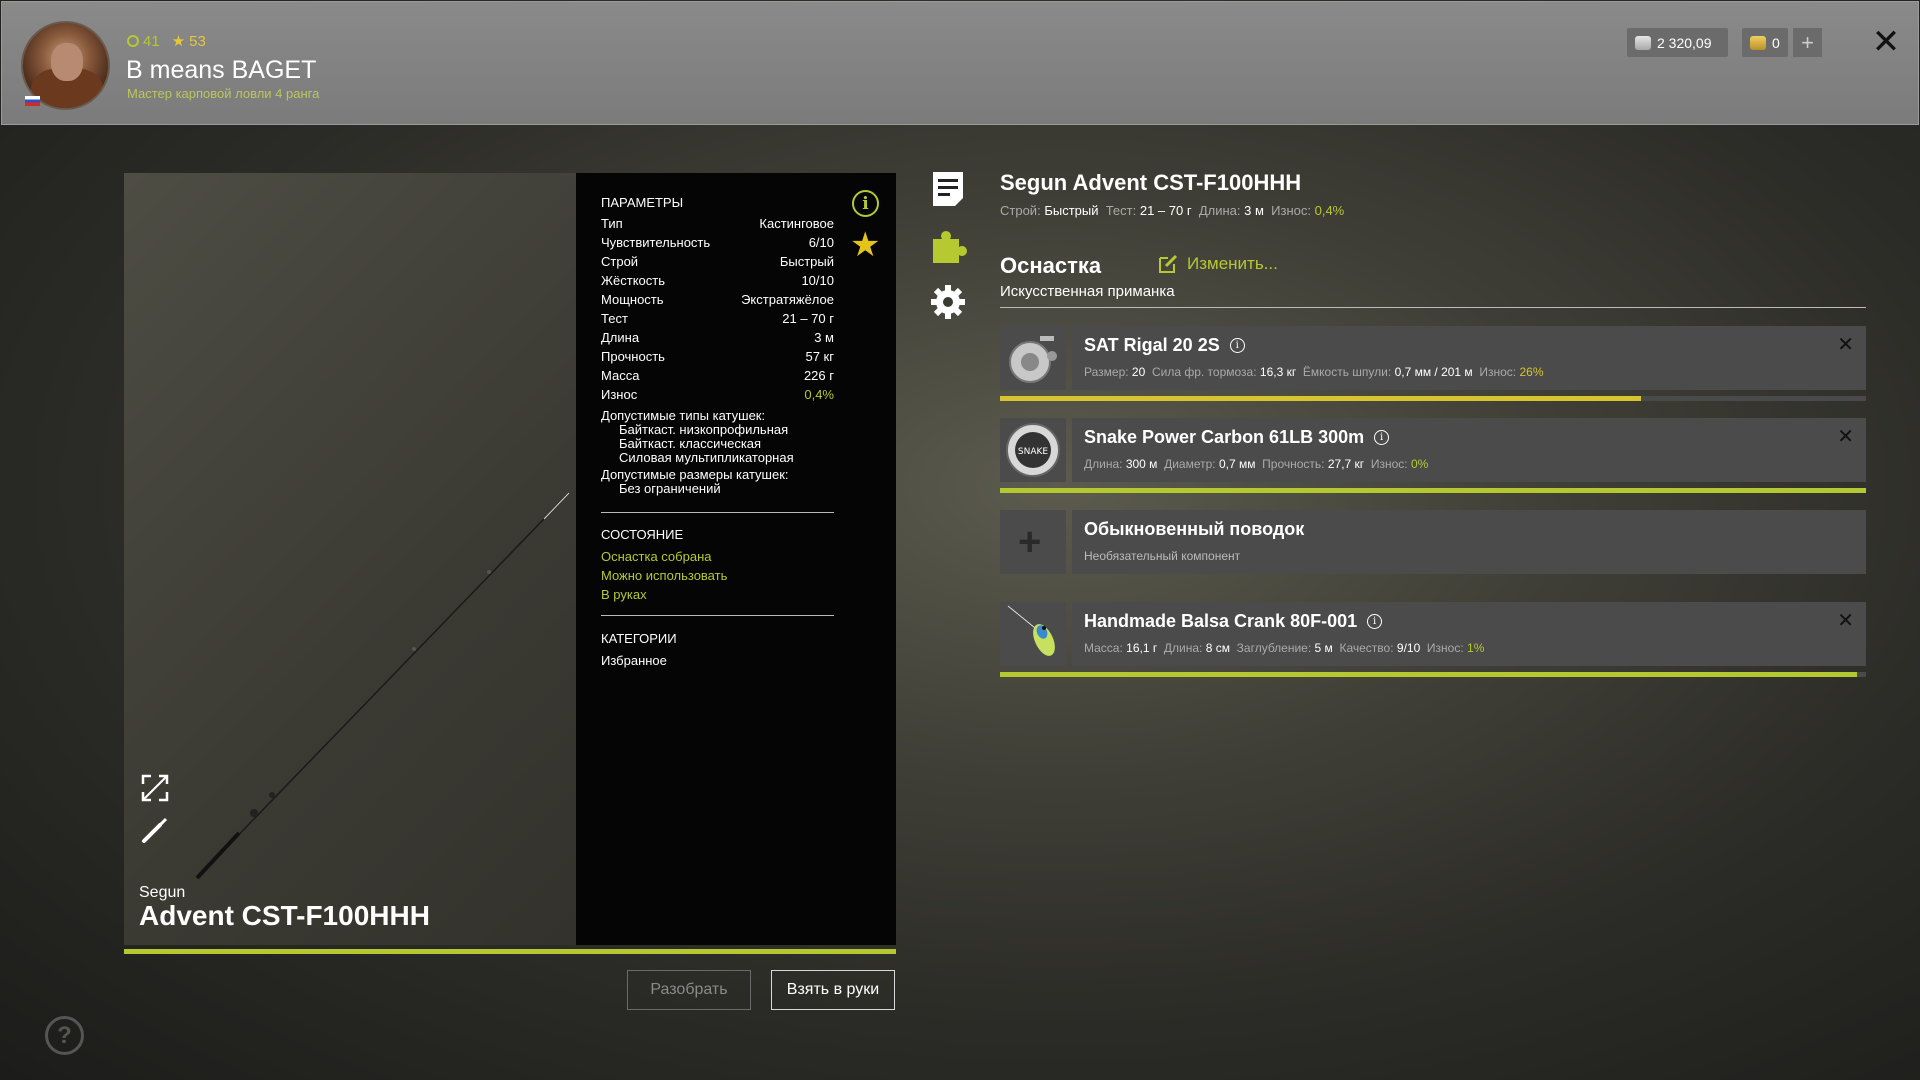 The image size is (1920, 1080). I want to click on param-value: Быстрый, so click(806, 261).